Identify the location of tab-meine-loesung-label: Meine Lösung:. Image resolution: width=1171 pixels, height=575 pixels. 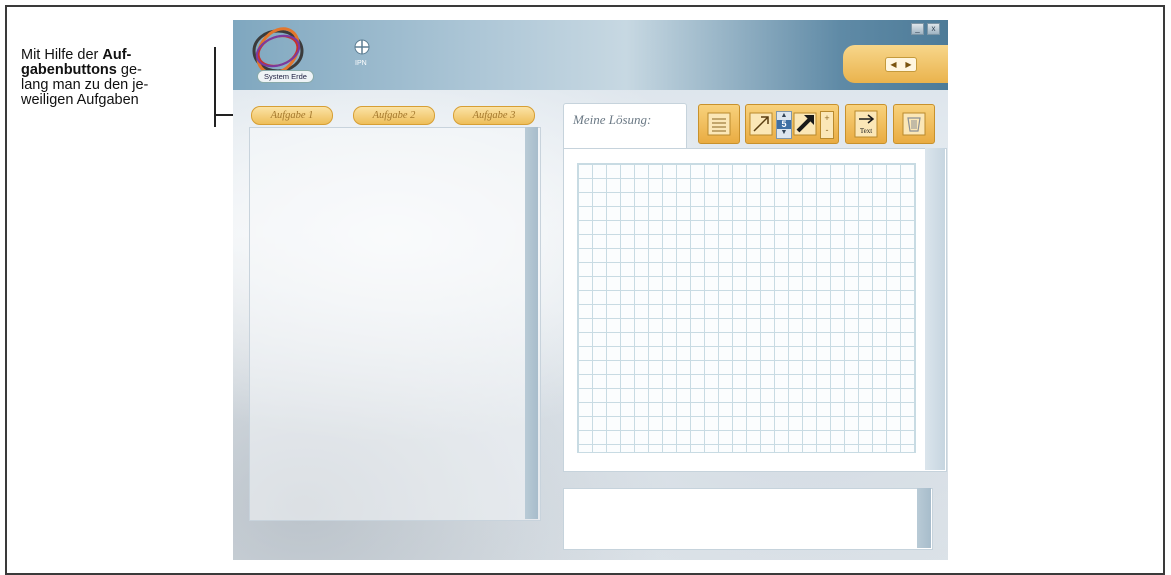
(612, 119).